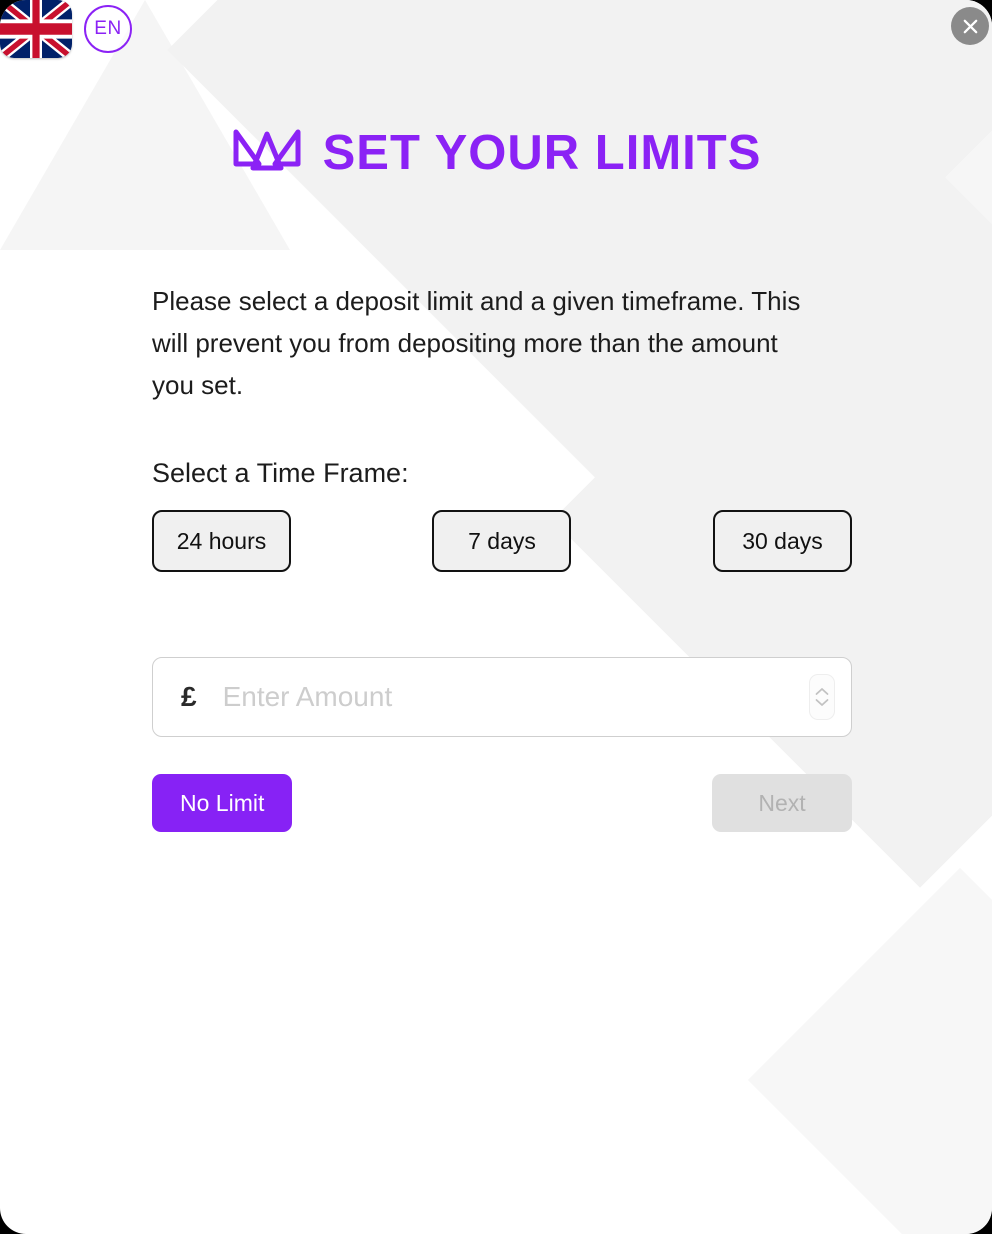  I want to click on page-title: SET YOUR LIMITS, so click(496, 152).